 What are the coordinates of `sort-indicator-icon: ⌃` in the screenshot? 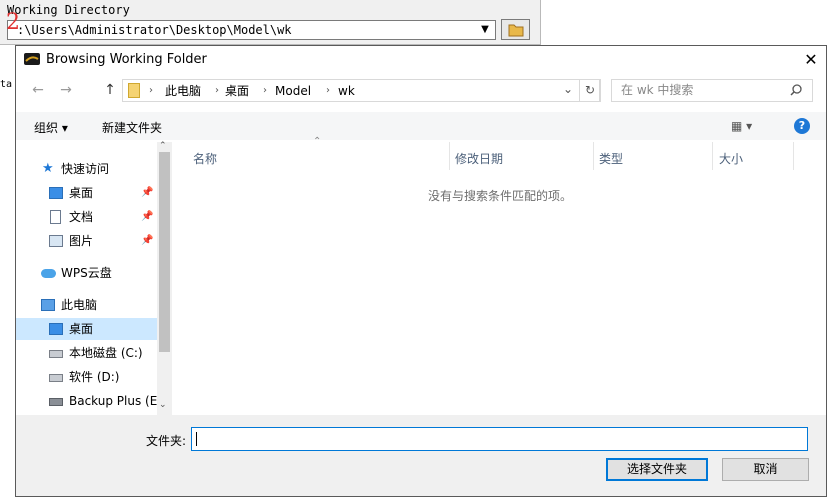 It's located at (317, 141).